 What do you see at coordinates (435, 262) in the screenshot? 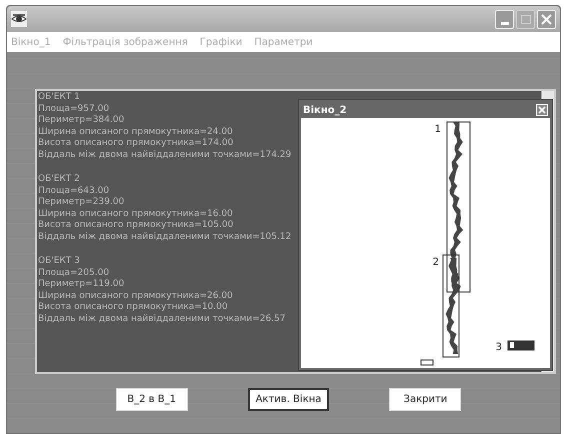
I see `object-label: 2` at bounding box center [435, 262].